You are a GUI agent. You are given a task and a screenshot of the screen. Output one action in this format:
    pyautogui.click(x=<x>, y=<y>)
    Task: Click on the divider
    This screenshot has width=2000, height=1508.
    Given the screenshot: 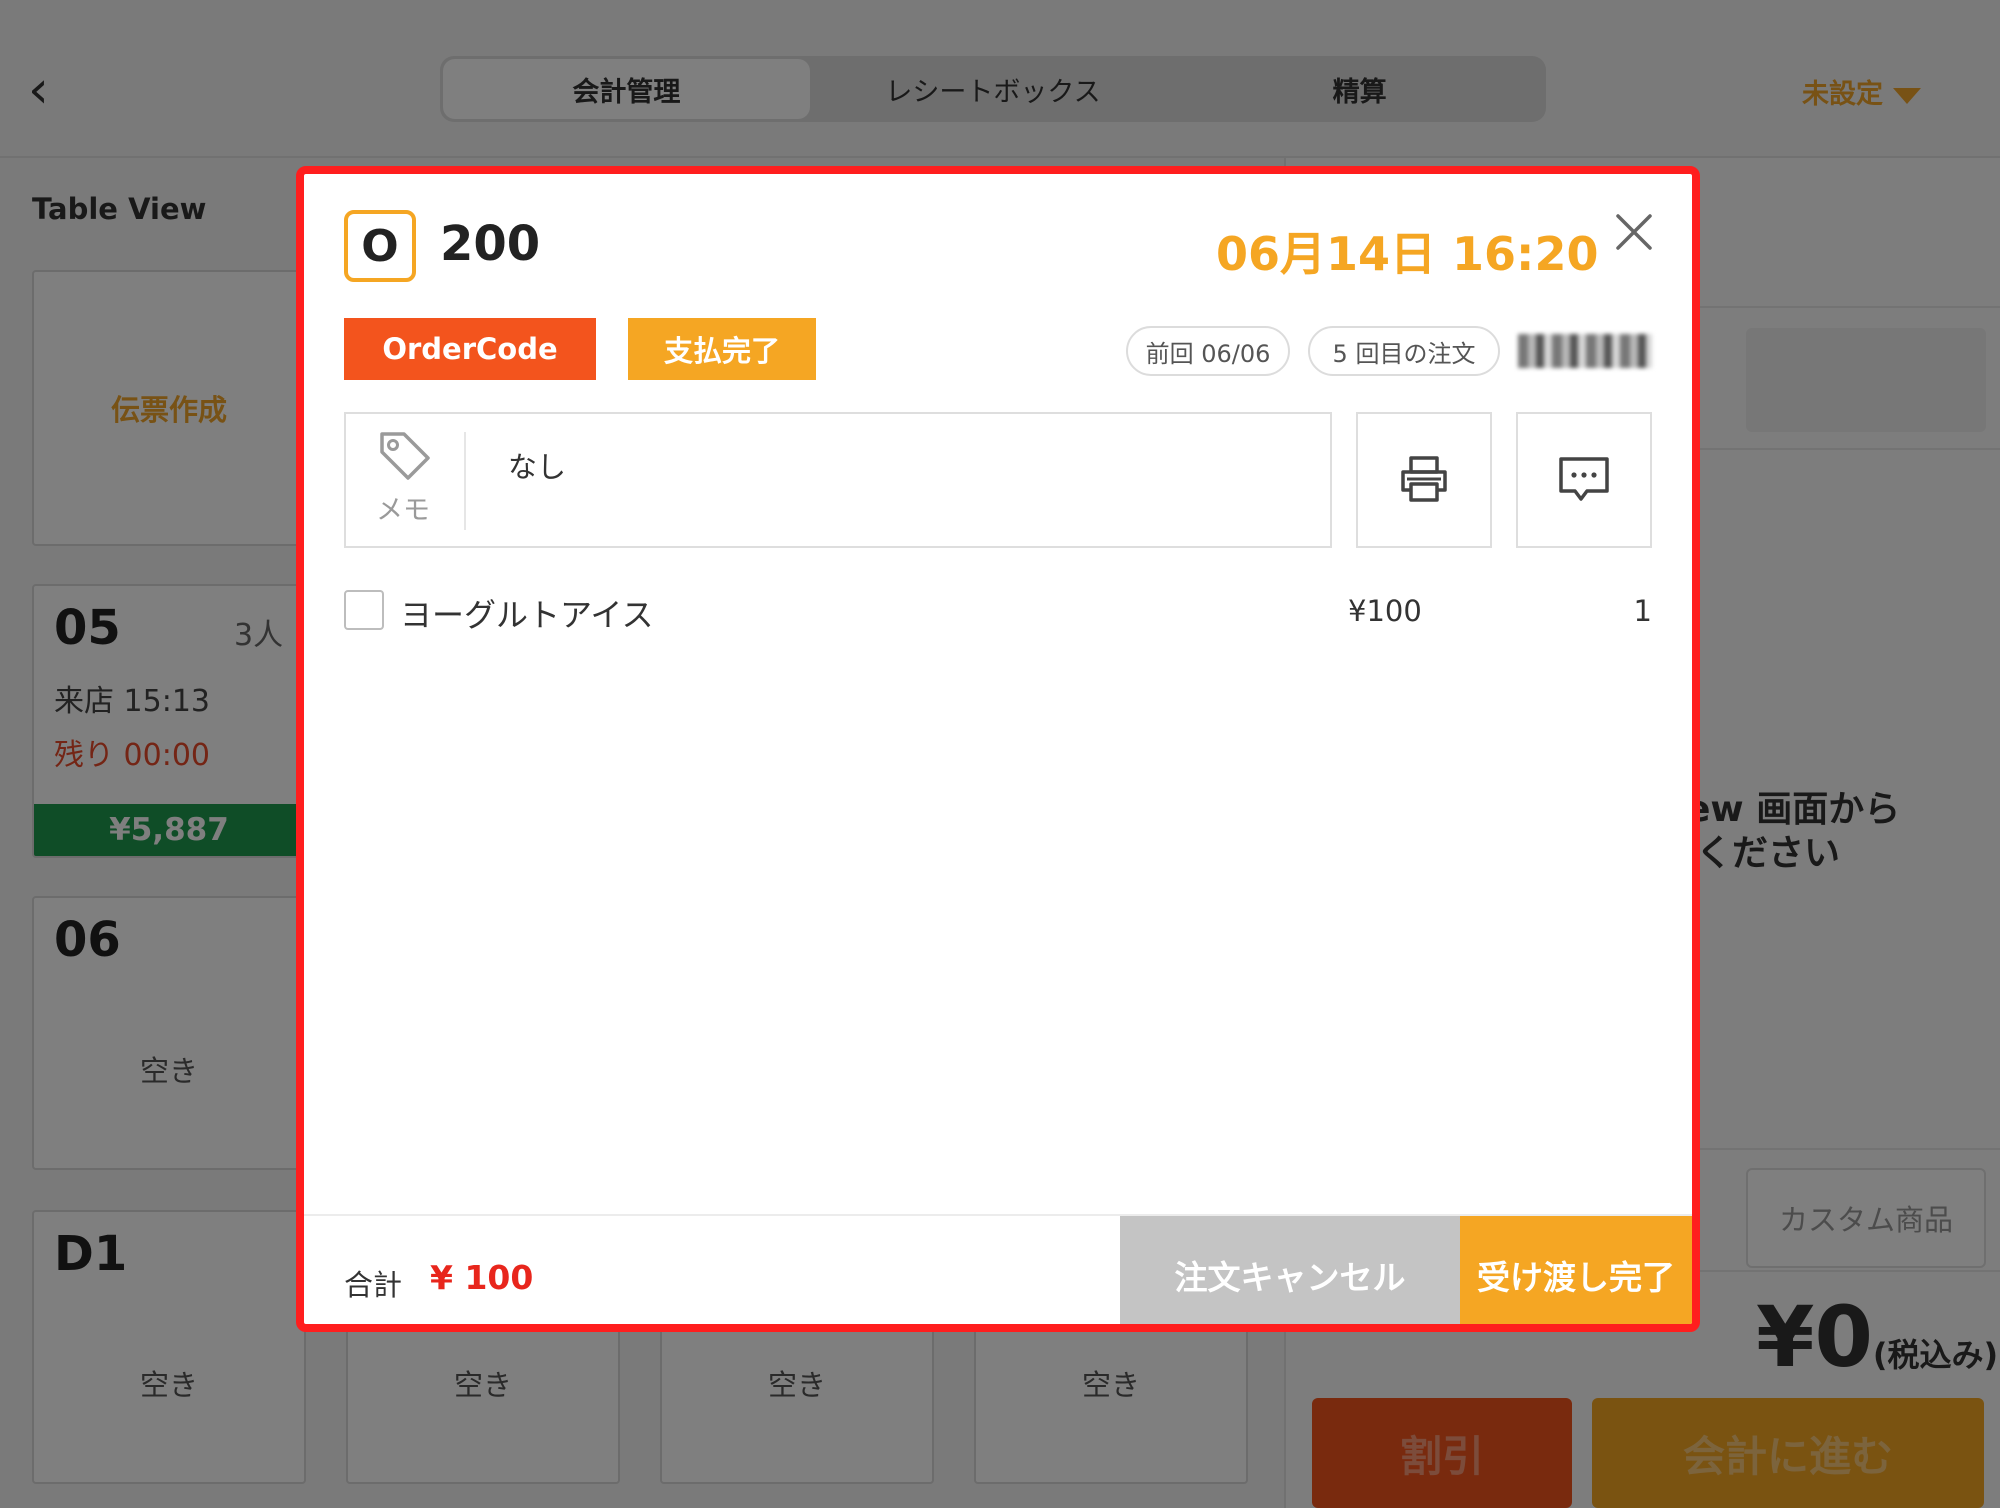 What is the action you would take?
    pyautogui.click(x=465, y=481)
    